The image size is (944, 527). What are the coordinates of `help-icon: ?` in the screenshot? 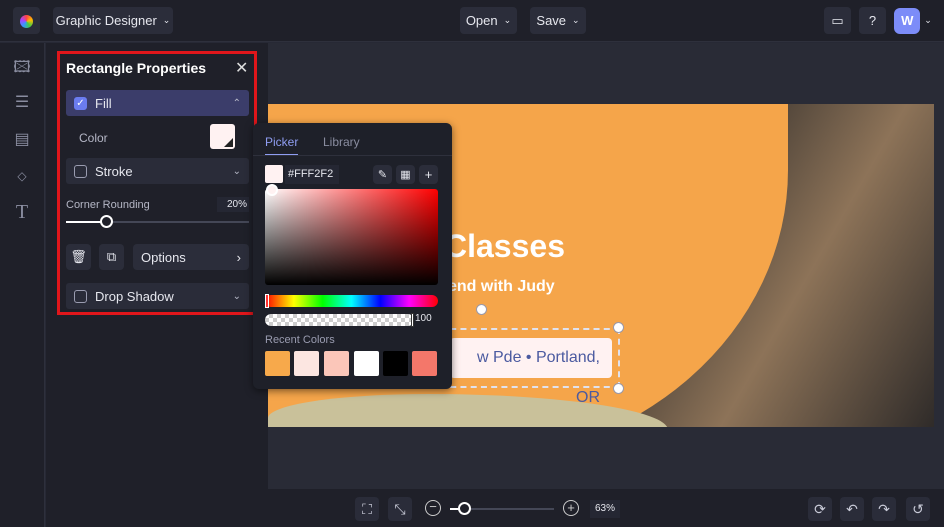 It's located at (872, 20).